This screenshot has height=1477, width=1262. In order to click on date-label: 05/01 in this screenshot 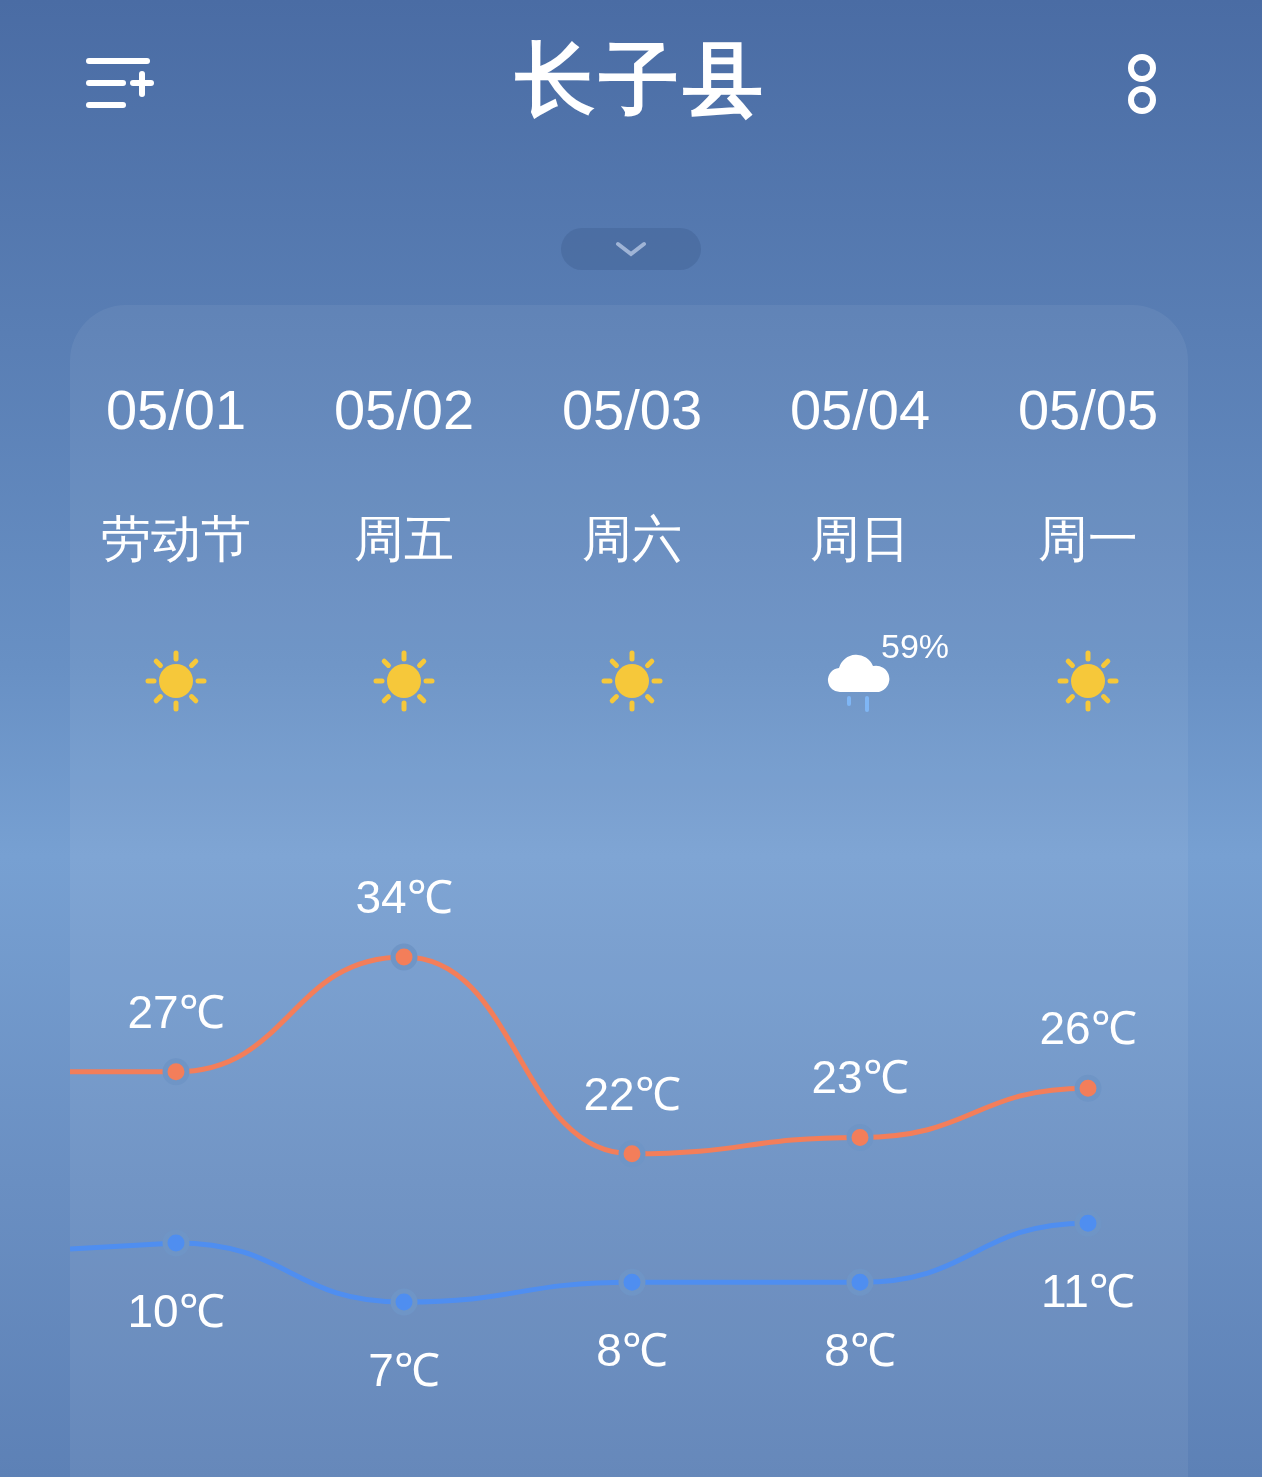, I will do `click(176, 410)`.